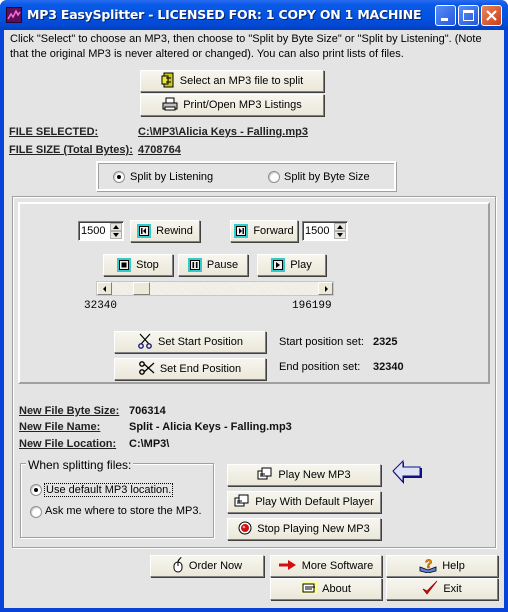  I want to click on file-size-value: 4708764, so click(159, 150).